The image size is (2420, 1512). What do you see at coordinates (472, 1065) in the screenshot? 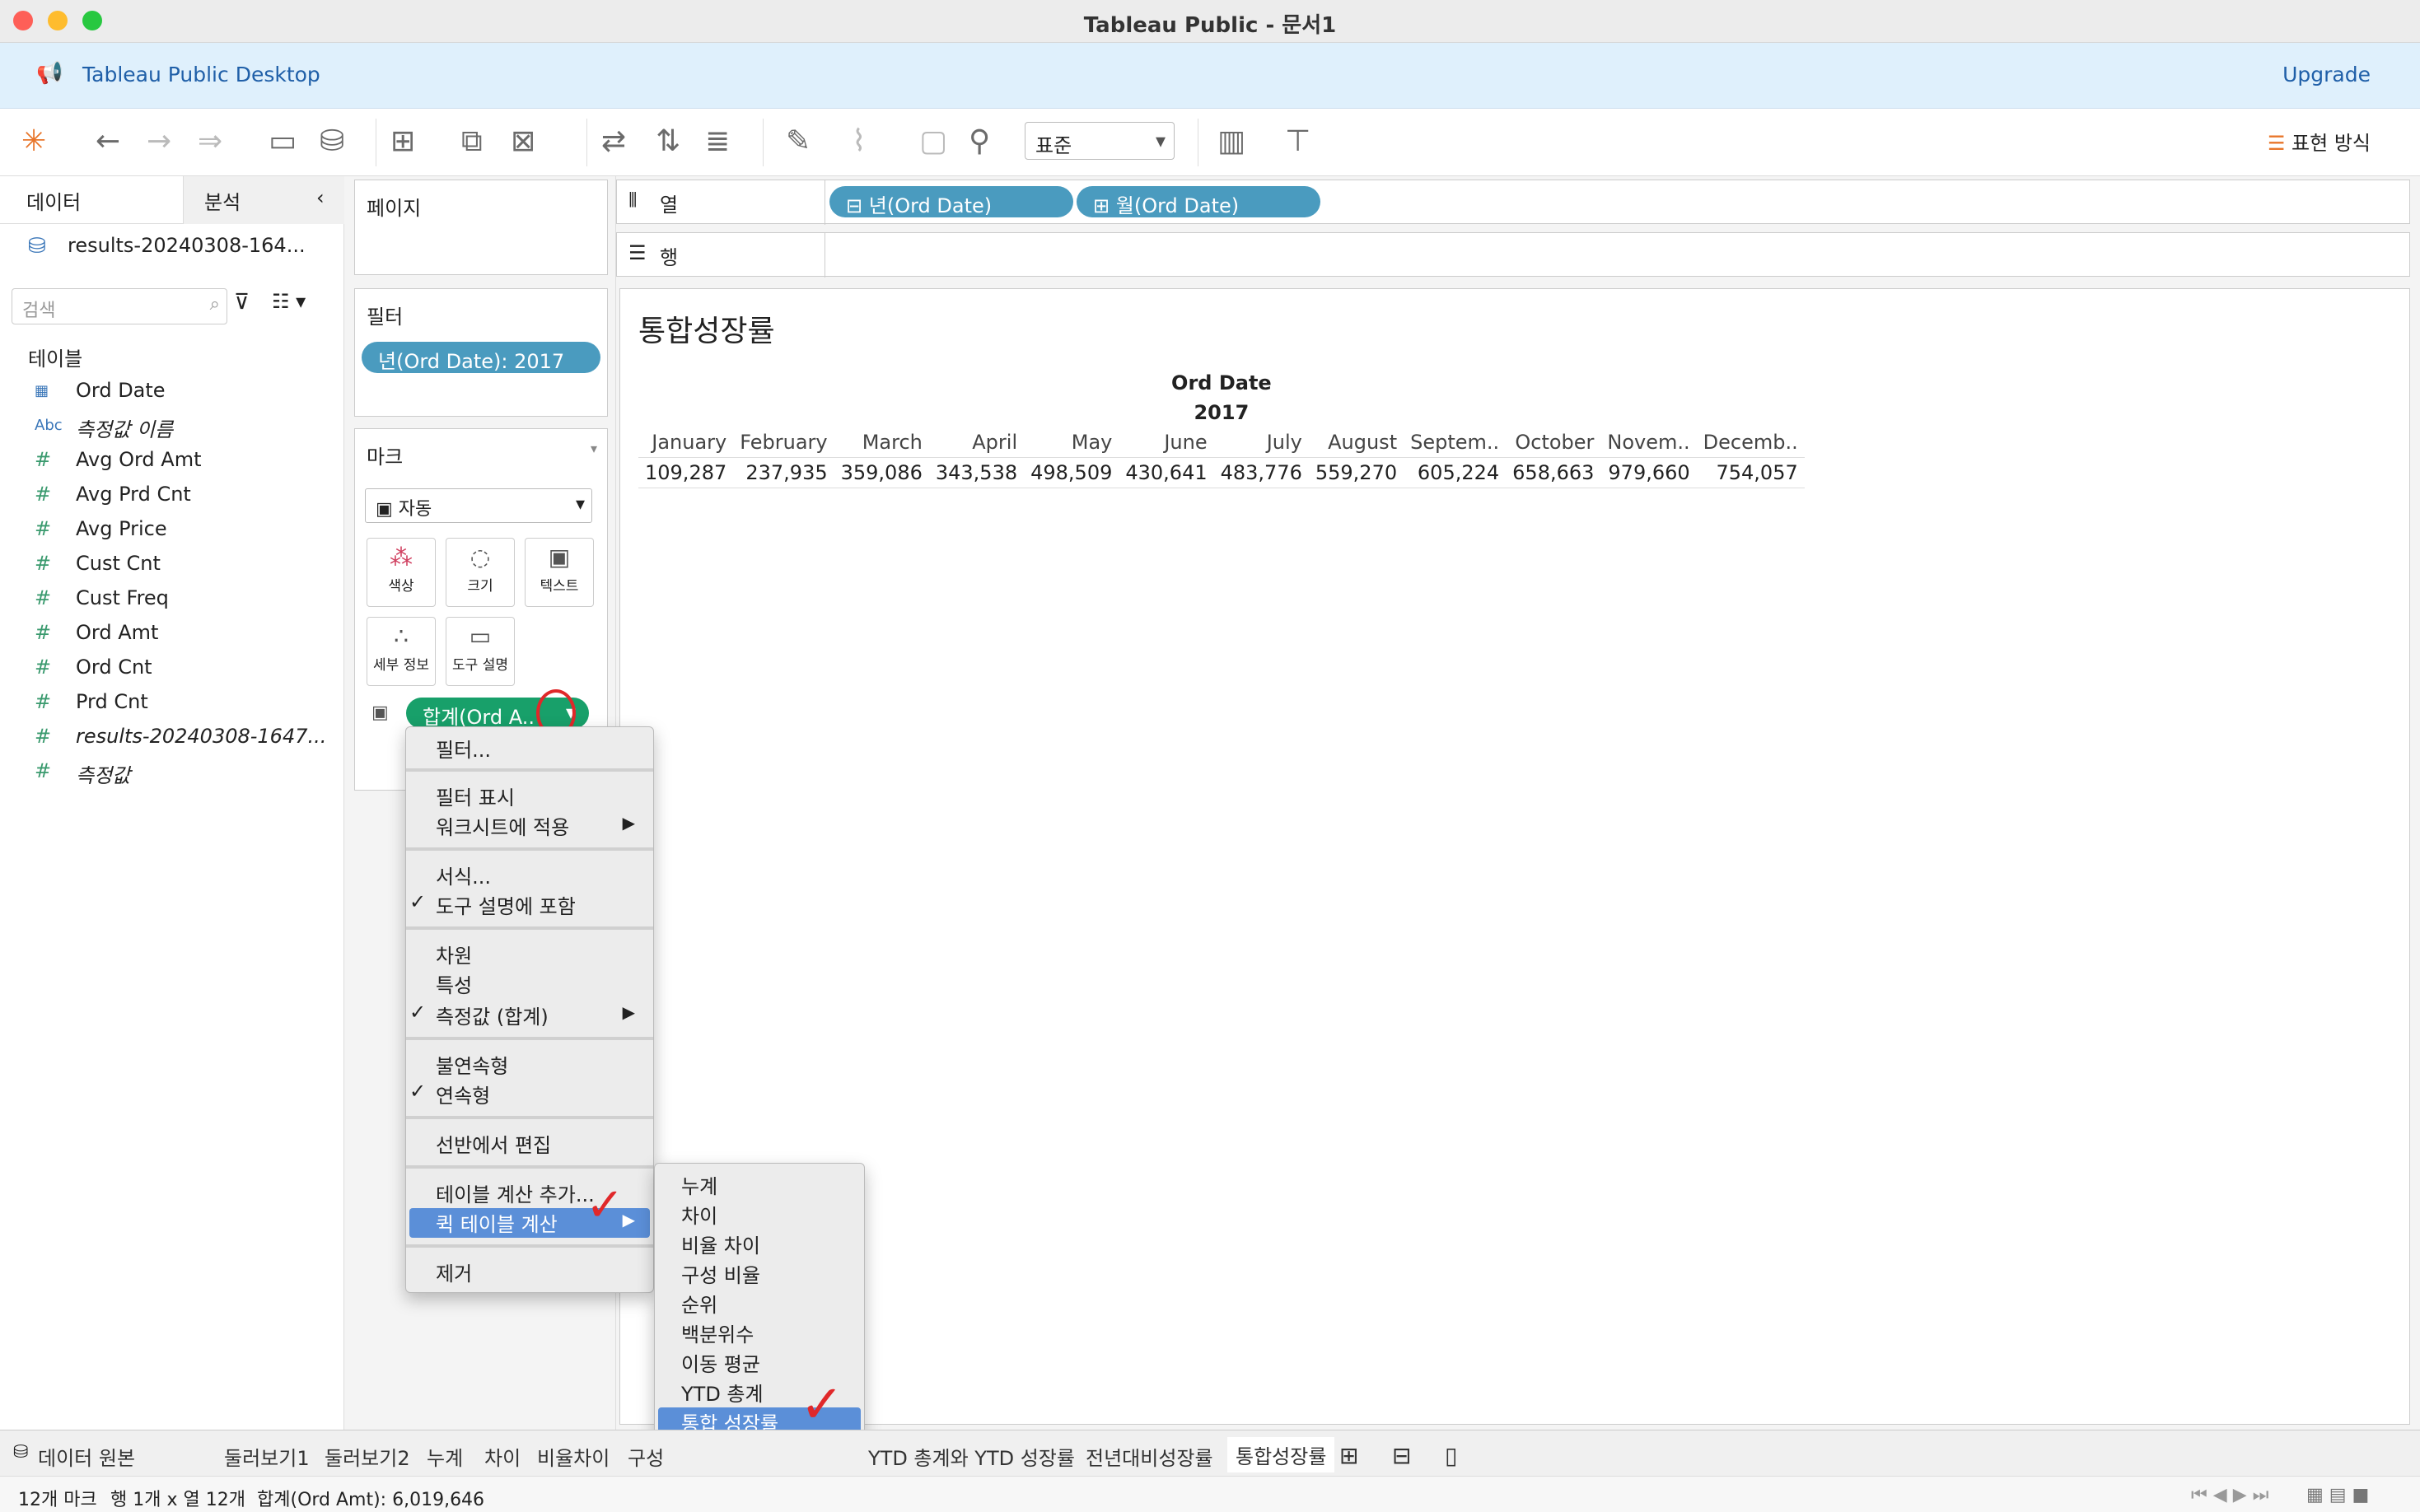
I see `menu-discrete: 불연속형` at bounding box center [472, 1065].